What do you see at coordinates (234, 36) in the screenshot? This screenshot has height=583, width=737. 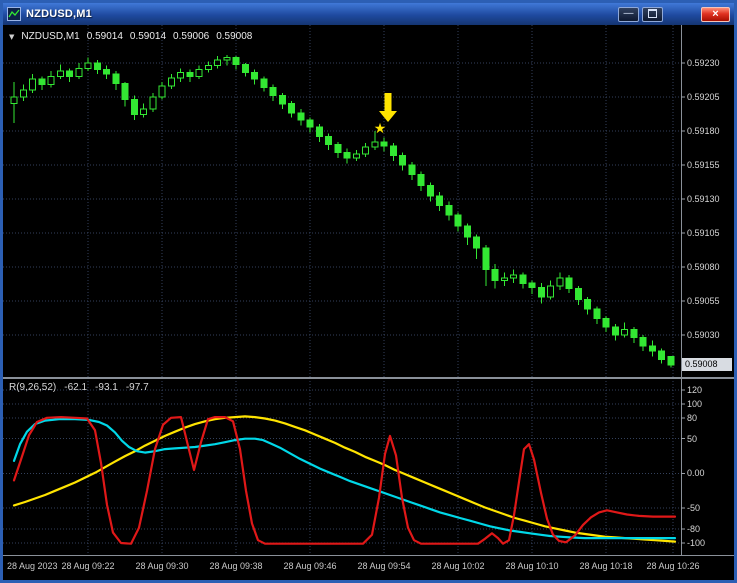 I see `ohlc-close: 0.59008` at bounding box center [234, 36].